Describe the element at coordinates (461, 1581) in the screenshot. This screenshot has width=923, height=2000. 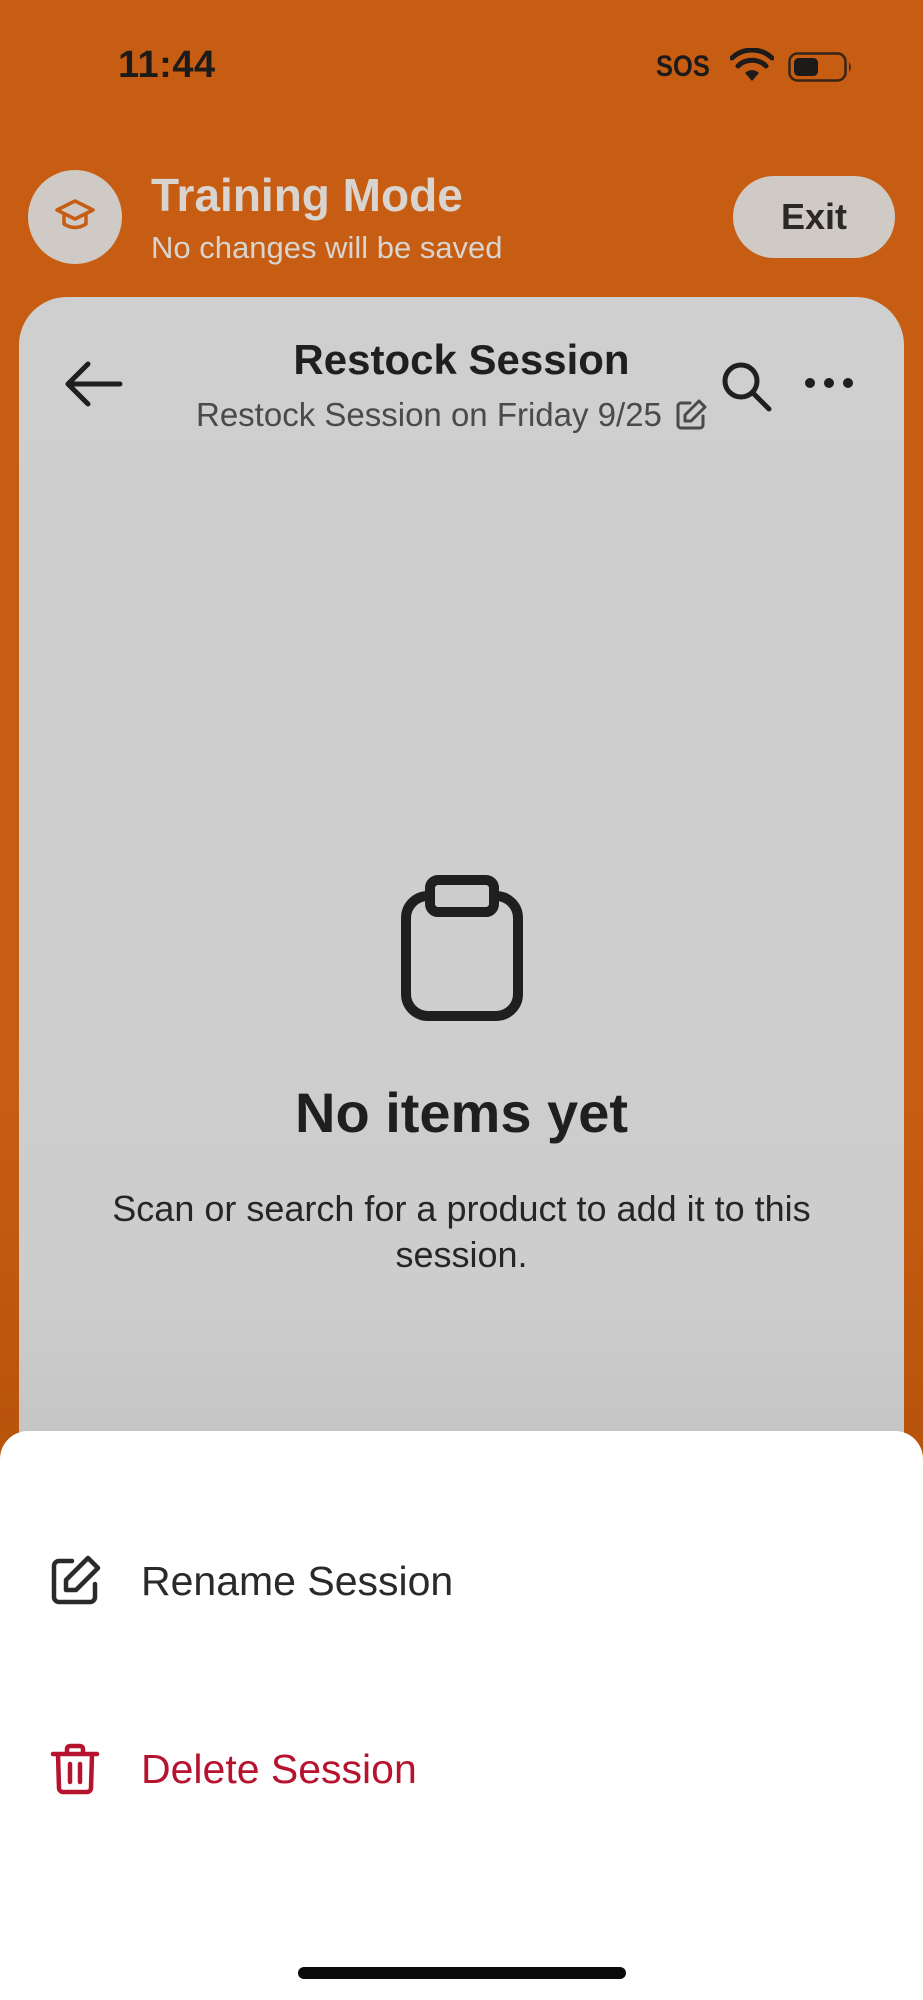
I see `rename-session-button: Rename Session` at that location.